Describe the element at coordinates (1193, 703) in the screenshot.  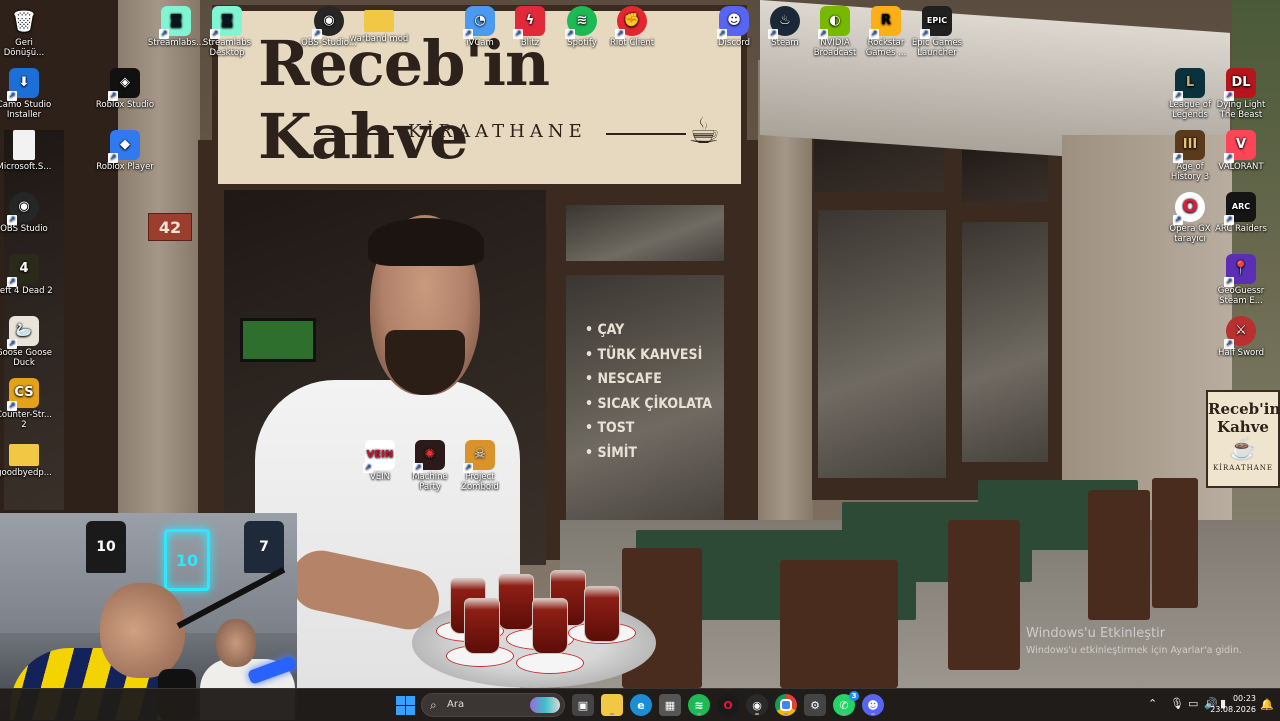
I see `network-icon: ▭` at that location.